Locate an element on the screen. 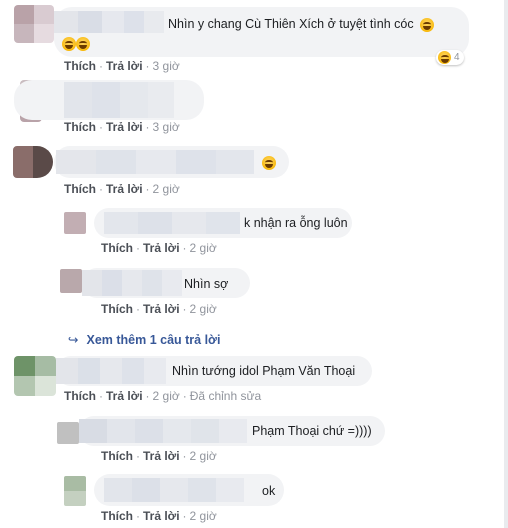 Image resolution: width=508 pixels, height=528 pixels. edited-label: Đã chỉnh sửa is located at coordinates (225, 396).